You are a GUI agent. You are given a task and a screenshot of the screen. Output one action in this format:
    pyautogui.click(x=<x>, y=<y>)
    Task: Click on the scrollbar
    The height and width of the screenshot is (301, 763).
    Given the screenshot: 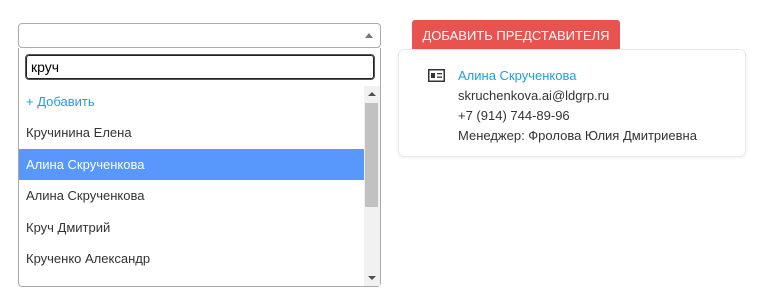 What is the action you would take?
    pyautogui.click(x=372, y=186)
    